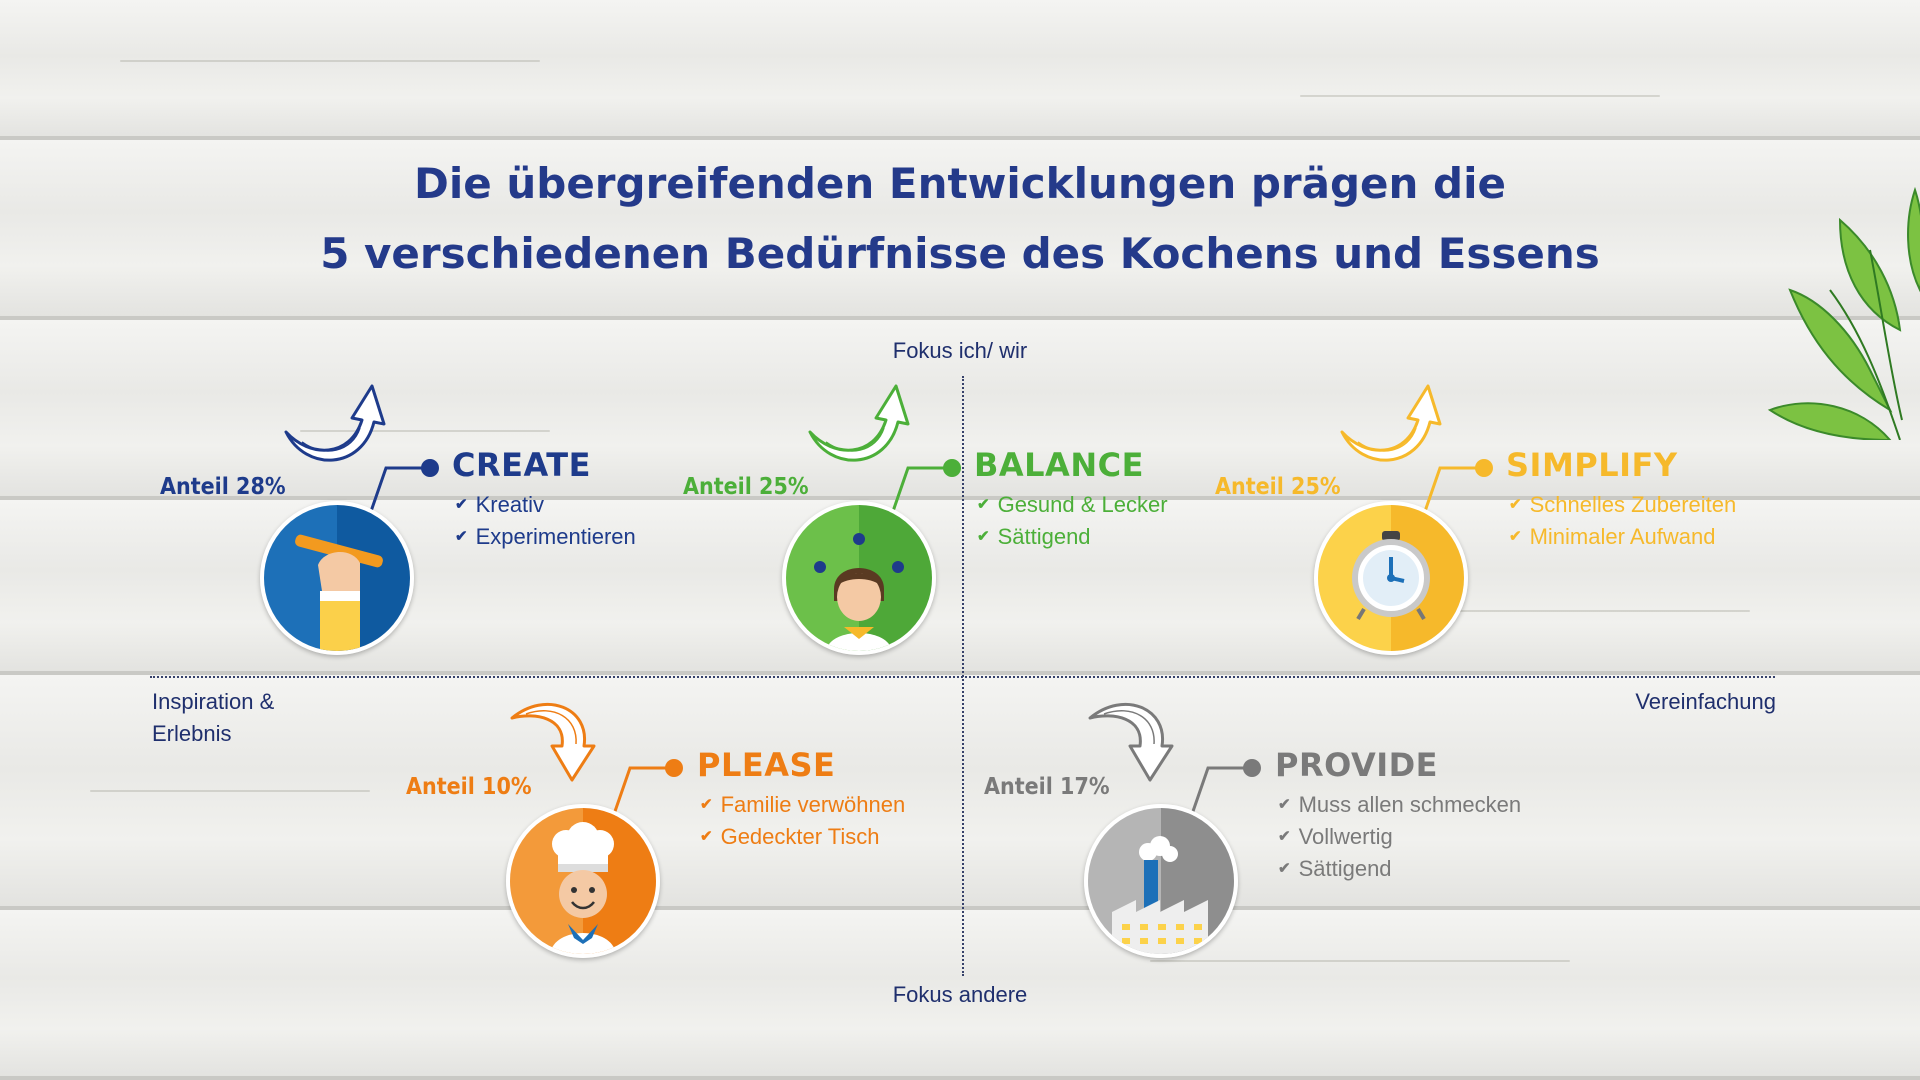  I want to click on please-share: Anteil 10%, so click(469, 787).